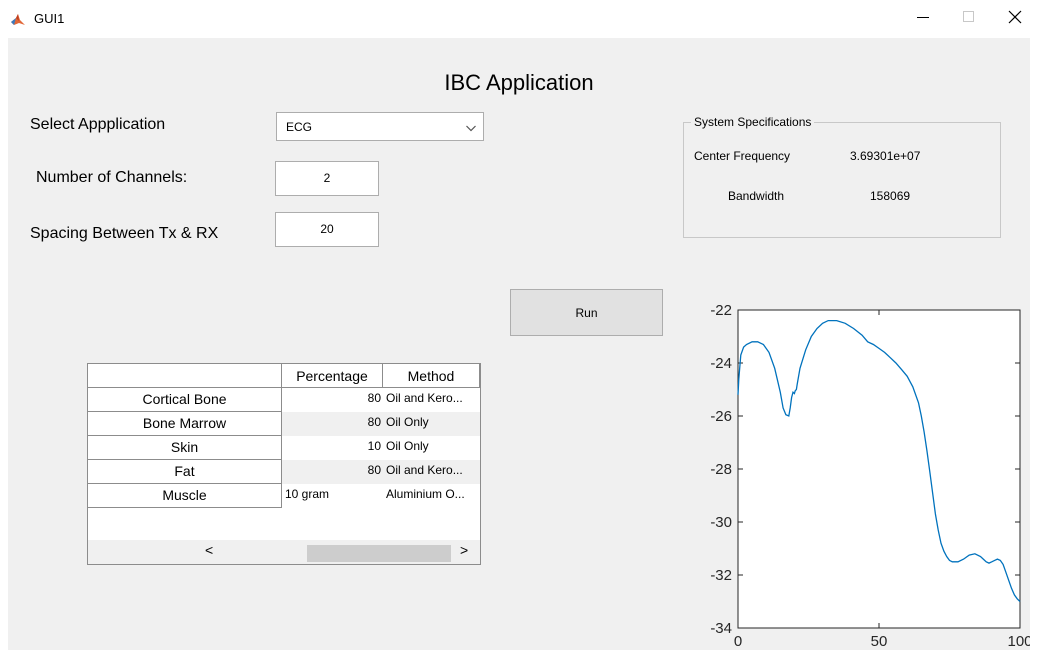  Describe the element at coordinates (885, 156) in the screenshot. I see `center-frequency-value: 3.69301e+07` at that location.